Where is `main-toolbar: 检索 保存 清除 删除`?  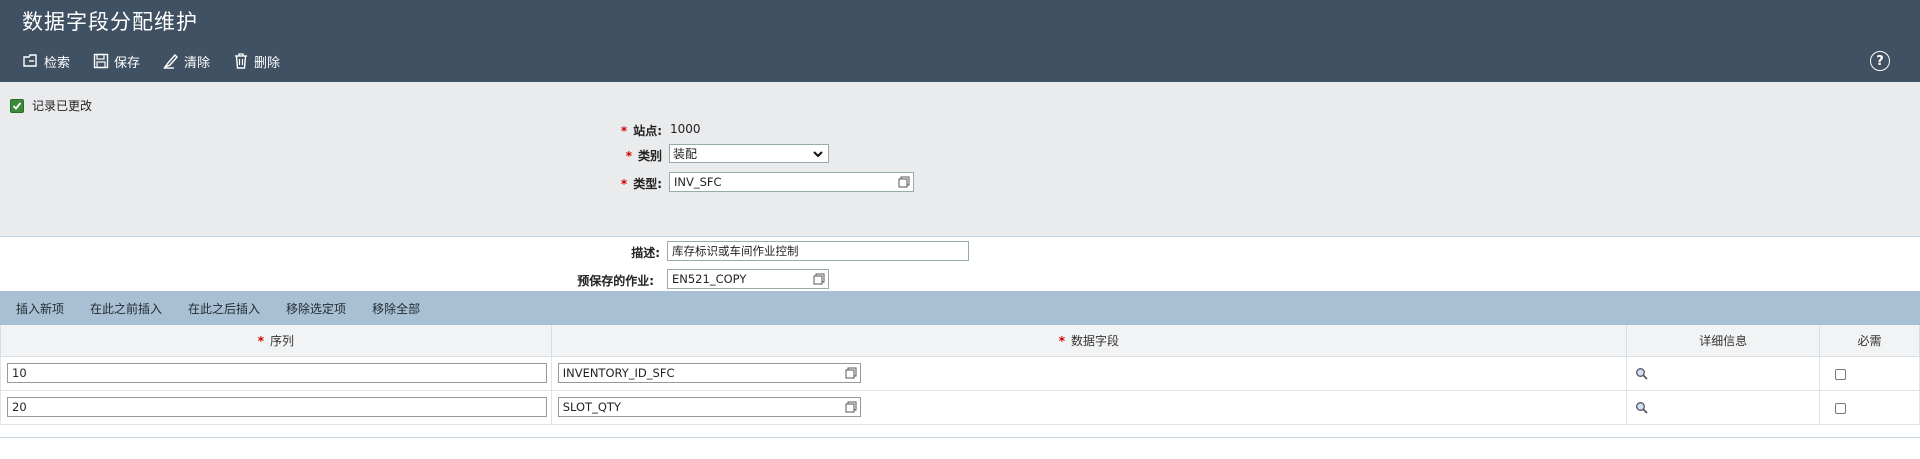
main-toolbar: 检索 保存 清除 删除 is located at coordinates (162, 61).